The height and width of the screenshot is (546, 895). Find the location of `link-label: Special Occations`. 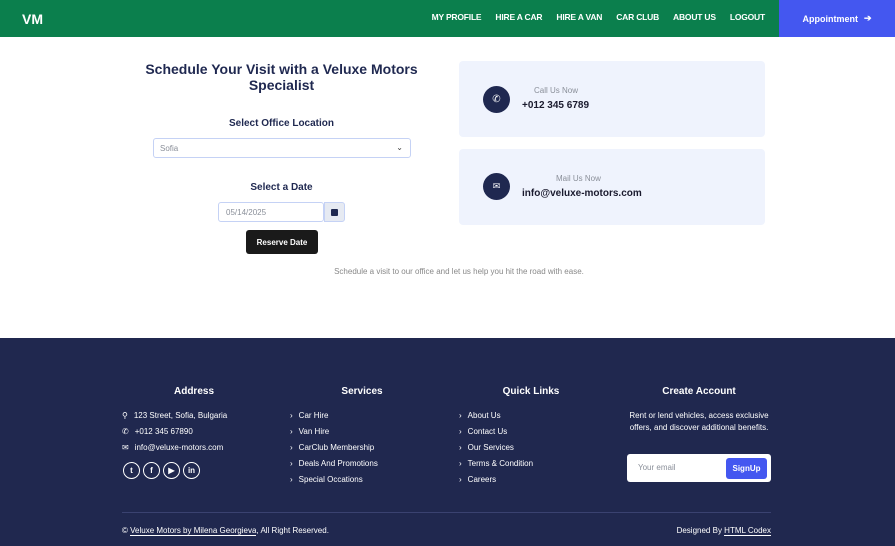

link-label: Special Occations is located at coordinates (330, 479).